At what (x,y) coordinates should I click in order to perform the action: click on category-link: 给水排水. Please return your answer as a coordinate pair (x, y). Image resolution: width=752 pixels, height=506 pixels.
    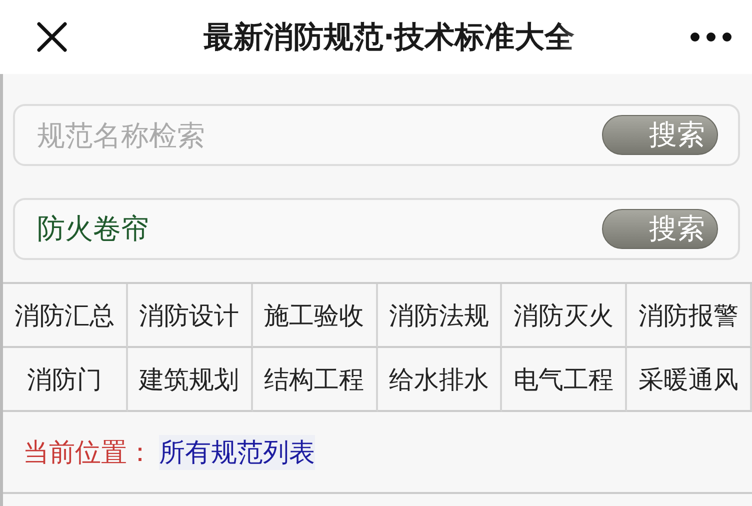
    Looking at the image, I should click on (440, 380).